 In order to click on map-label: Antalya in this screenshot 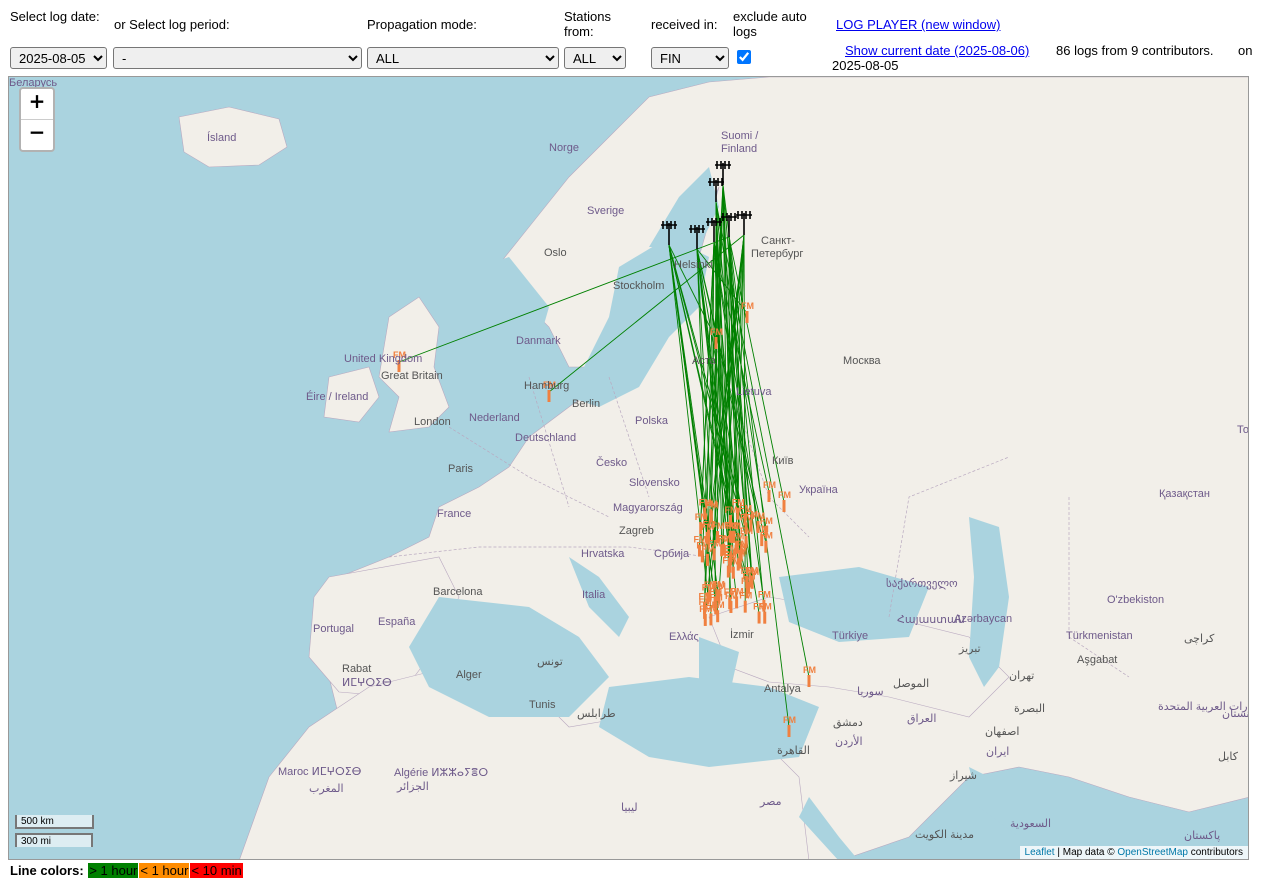, I will do `click(782, 689)`.